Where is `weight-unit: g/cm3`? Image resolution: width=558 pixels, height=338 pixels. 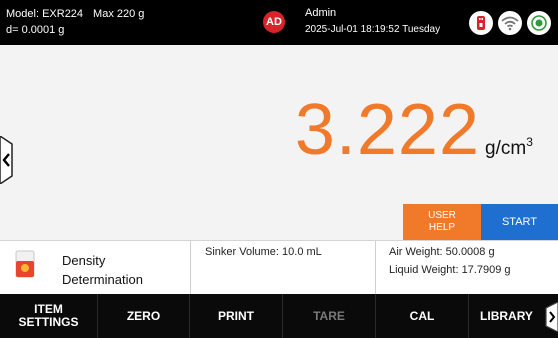
weight-unit: g/cm3 is located at coordinates (509, 147).